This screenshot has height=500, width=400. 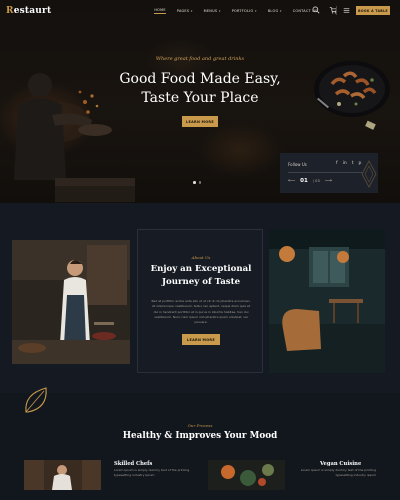 I want to click on search-icon, so click(x=316, y=10).